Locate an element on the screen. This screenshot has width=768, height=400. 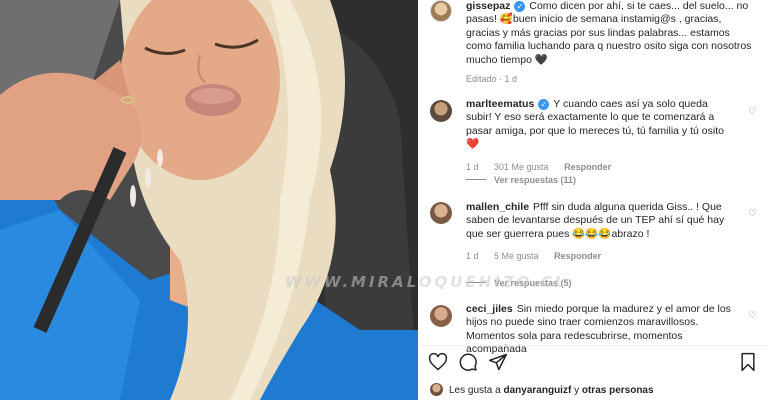
bookmark-icon is located at coordinates (748, 362).